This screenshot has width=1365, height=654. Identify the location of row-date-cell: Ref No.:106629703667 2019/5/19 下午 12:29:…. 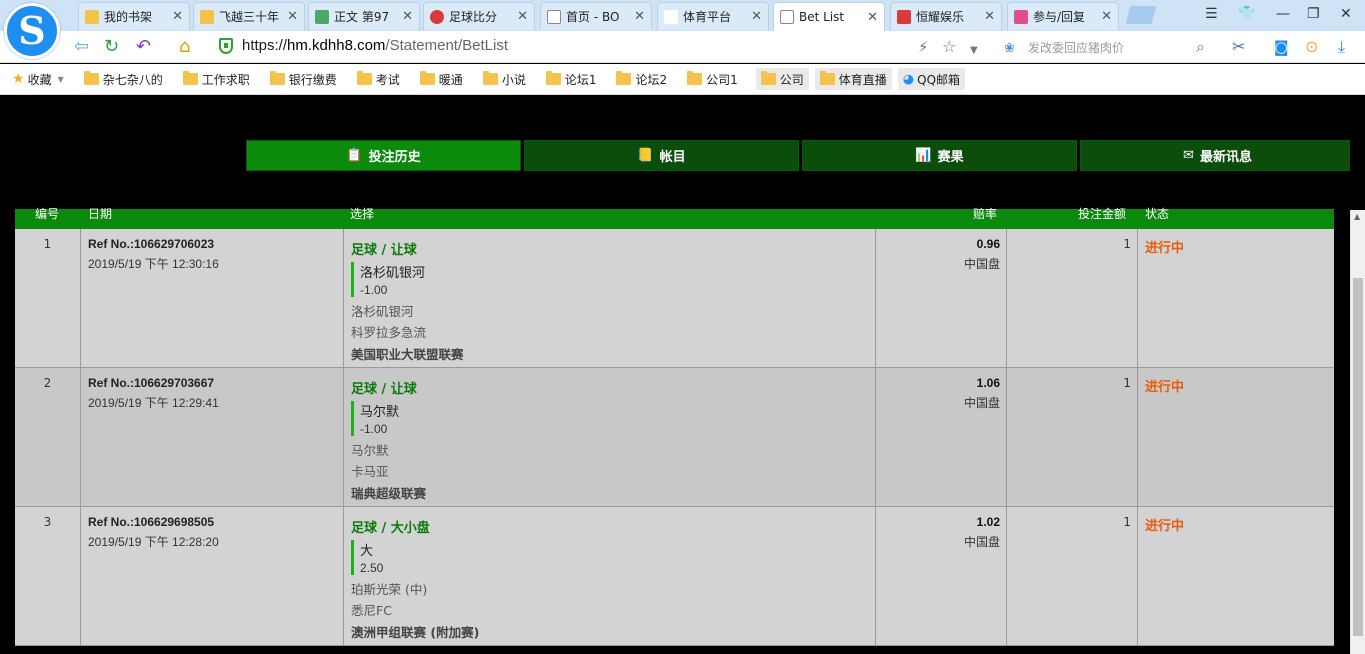
(212, 437).